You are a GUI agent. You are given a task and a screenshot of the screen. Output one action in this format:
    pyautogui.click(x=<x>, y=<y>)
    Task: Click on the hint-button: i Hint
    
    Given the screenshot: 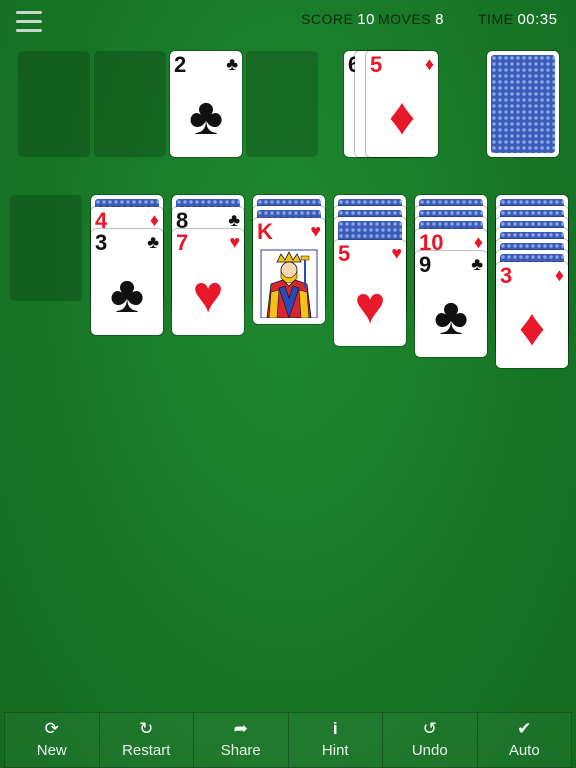 What is the action you would take?
    pyautogui.click(x=334, y=740)
    